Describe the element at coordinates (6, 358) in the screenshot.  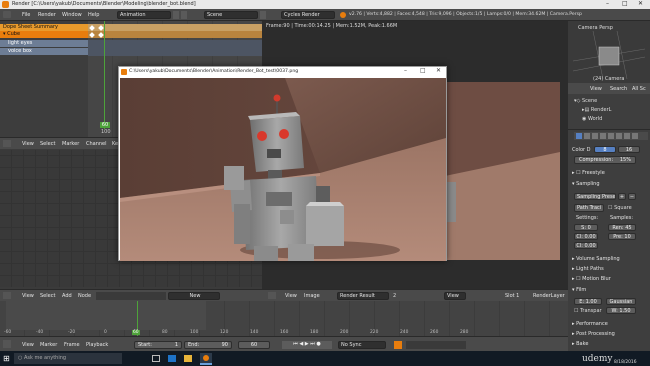
I see `windows-start-icon: ⊞` at that location.